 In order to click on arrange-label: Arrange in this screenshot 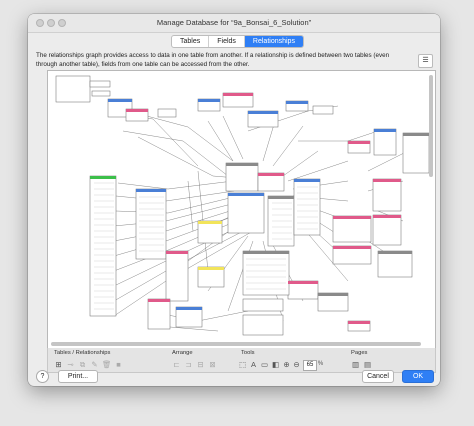, I will do `click(182, 353)`.